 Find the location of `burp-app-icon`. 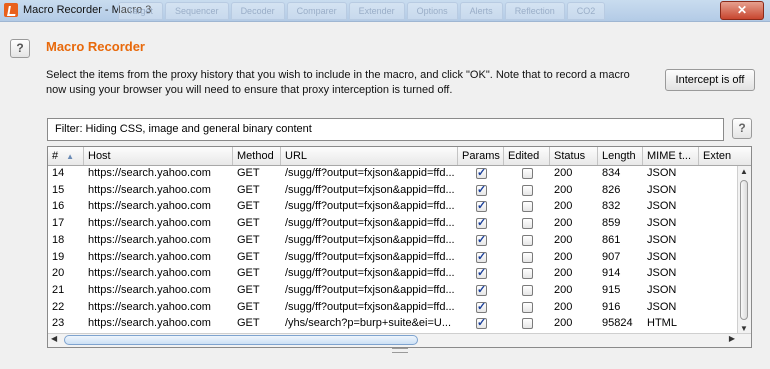

burp-app-icon is located at coordinates (11, 10).